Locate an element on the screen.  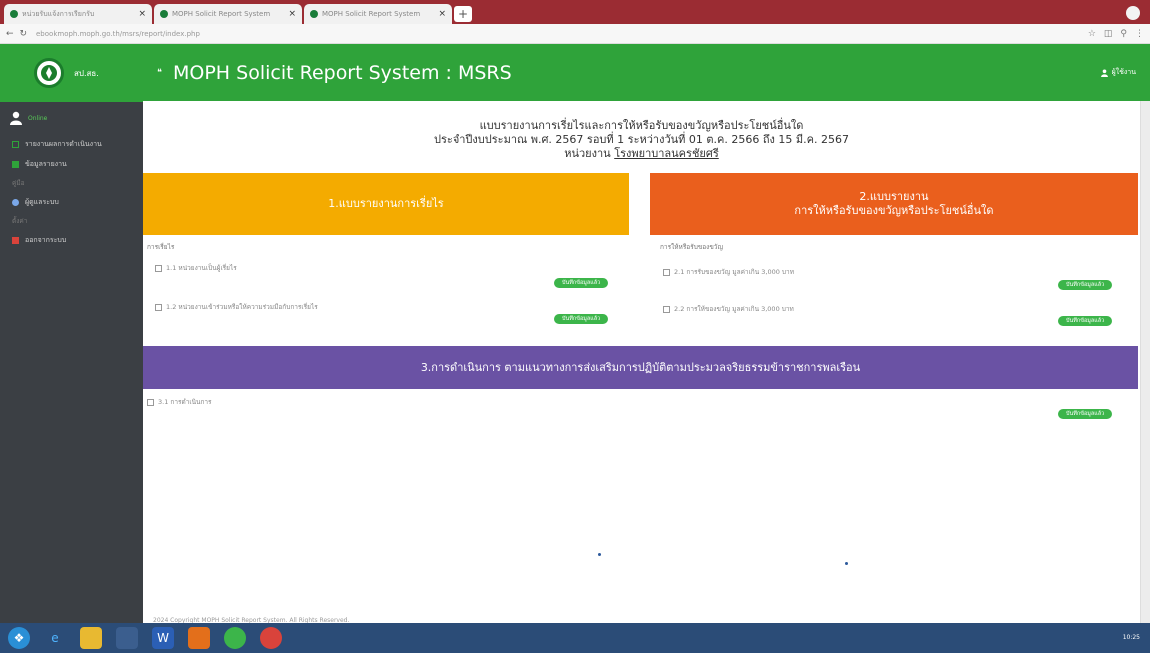
sidebar-item-logout: ออกจากระบบ is located at coordinates (71, 240).